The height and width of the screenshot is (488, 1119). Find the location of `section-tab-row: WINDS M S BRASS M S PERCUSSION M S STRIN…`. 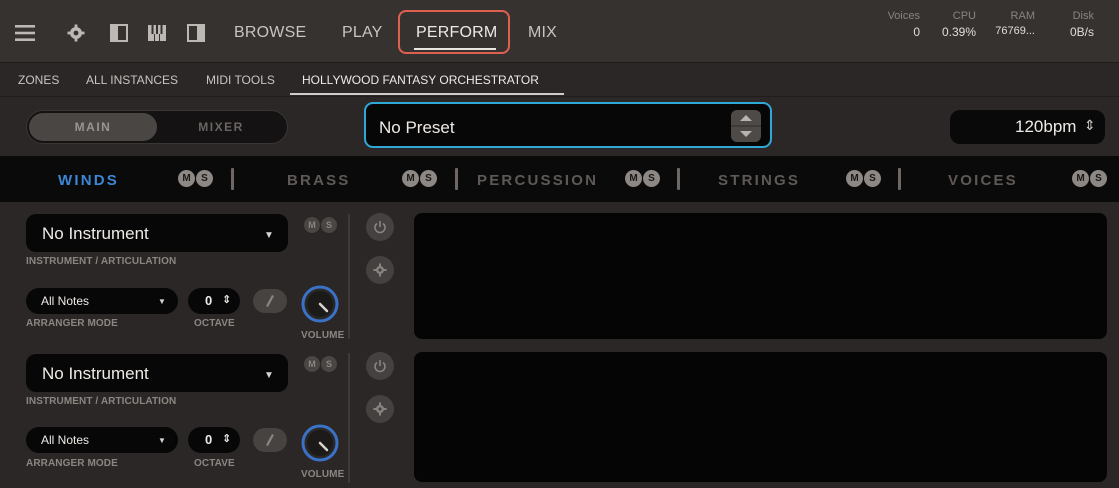

section-tab-row: WINDS M S BRASS M S PERCUSSION M S STRIN… is located at coordinates (559, 179).